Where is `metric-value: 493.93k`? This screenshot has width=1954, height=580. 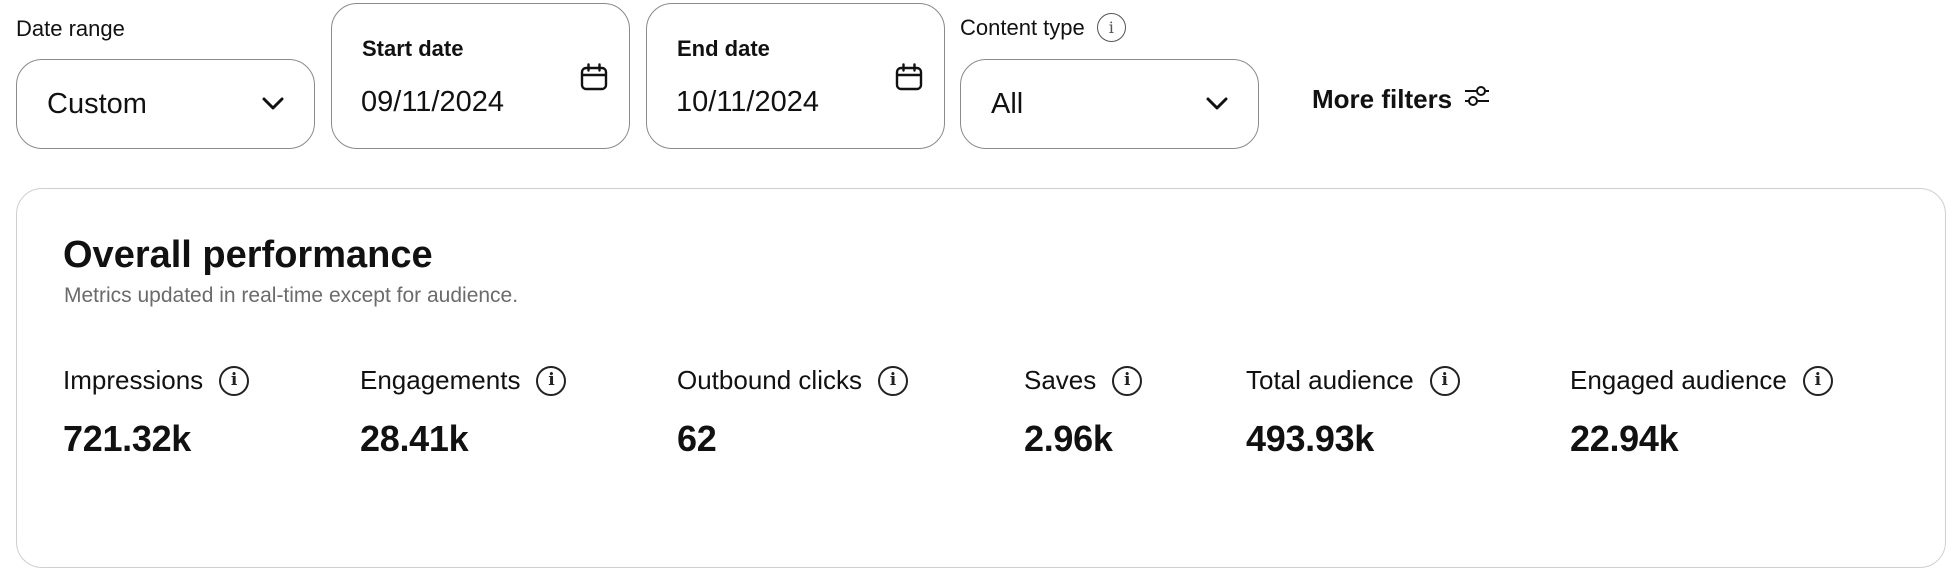 metric-value: 493.93k is located at coordinates (1310, 438).